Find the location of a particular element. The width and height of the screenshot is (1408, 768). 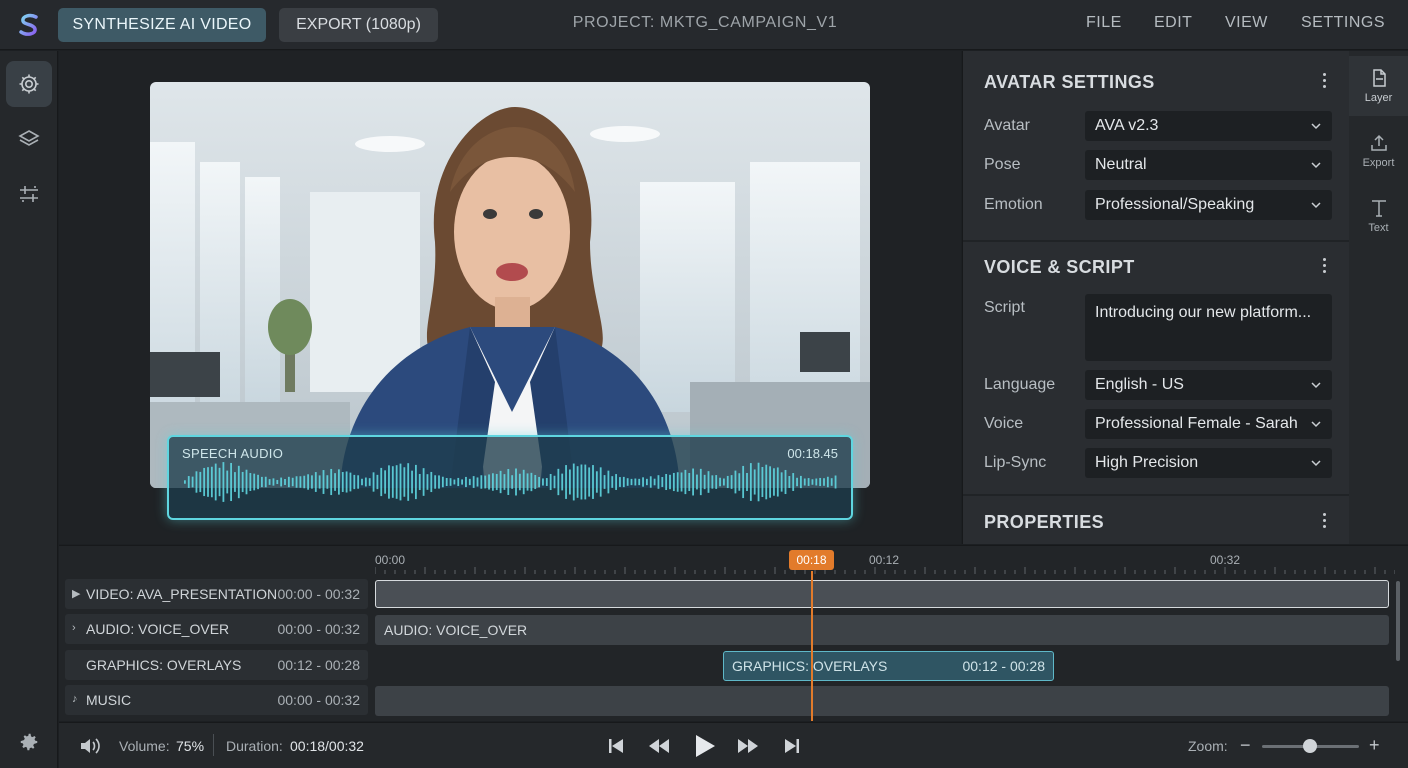

pose-select: Neutral is located at coordinates (1208, 165).